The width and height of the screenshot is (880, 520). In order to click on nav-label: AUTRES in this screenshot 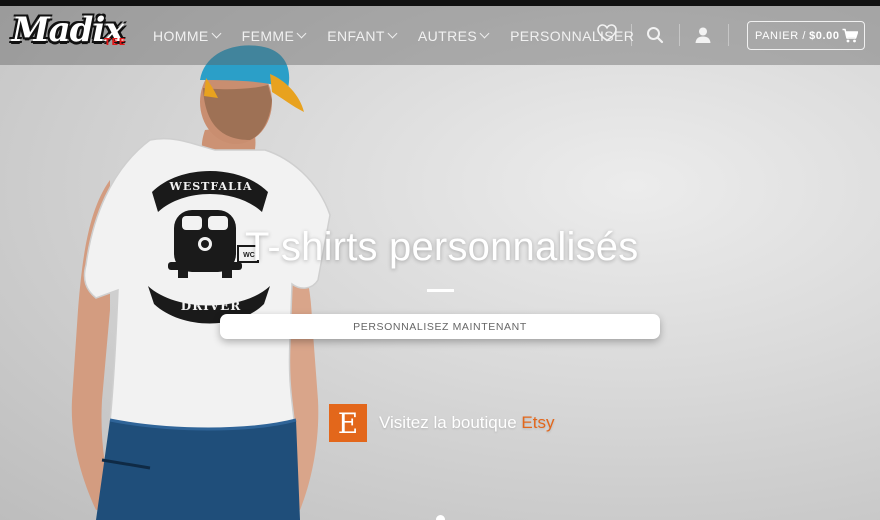, I will do `click(447, 35)`.